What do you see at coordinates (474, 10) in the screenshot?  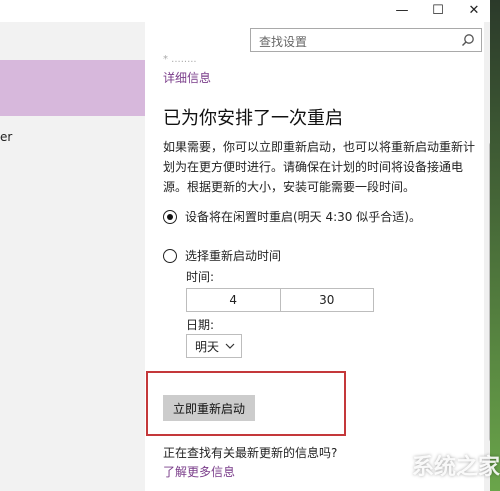 I see `close-button: ✕` at bounding box center [474, 10].